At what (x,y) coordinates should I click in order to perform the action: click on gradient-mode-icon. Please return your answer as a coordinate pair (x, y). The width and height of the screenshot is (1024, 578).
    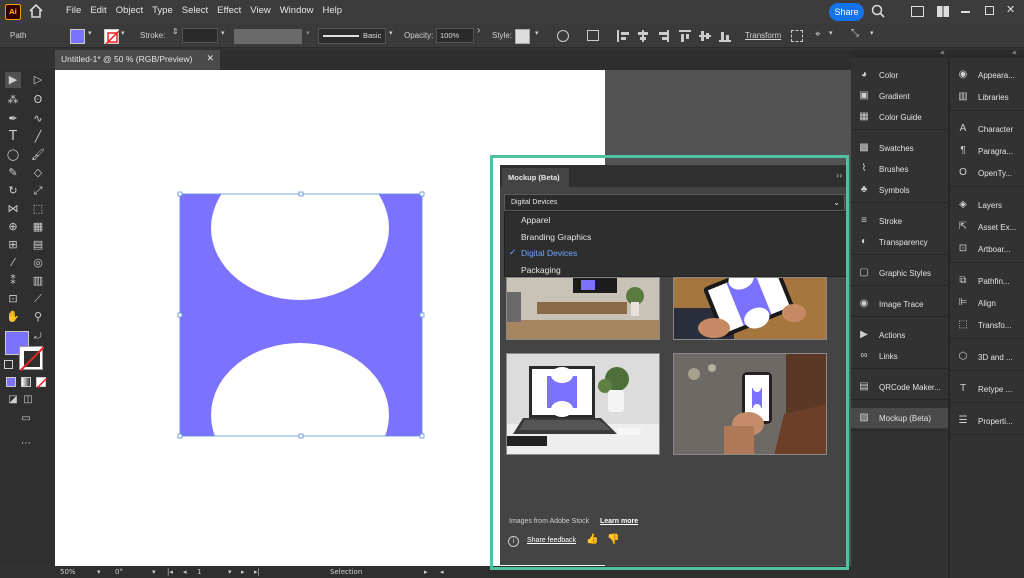
    Looking at the image, I should click on (26, 382).